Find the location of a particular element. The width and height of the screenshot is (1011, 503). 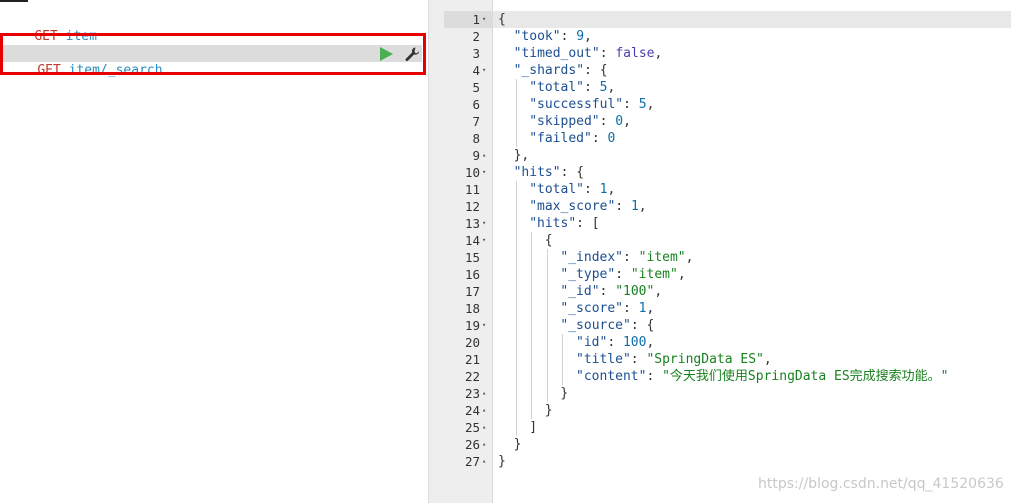

line-number: 18 is located at coordinates (472, 308).